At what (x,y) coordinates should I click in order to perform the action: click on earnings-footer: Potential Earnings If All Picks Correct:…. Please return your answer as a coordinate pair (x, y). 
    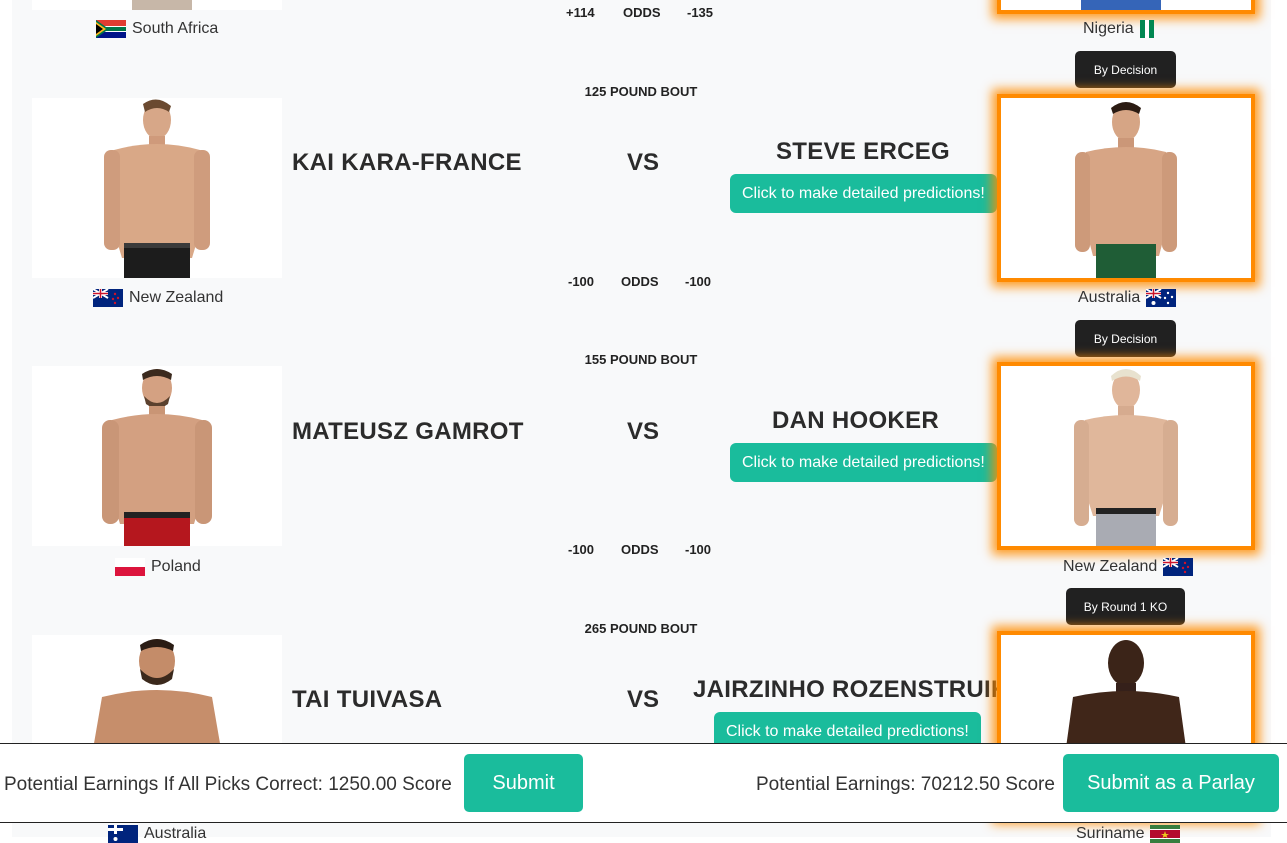
    Looking at the image, I should click on (643, 783).